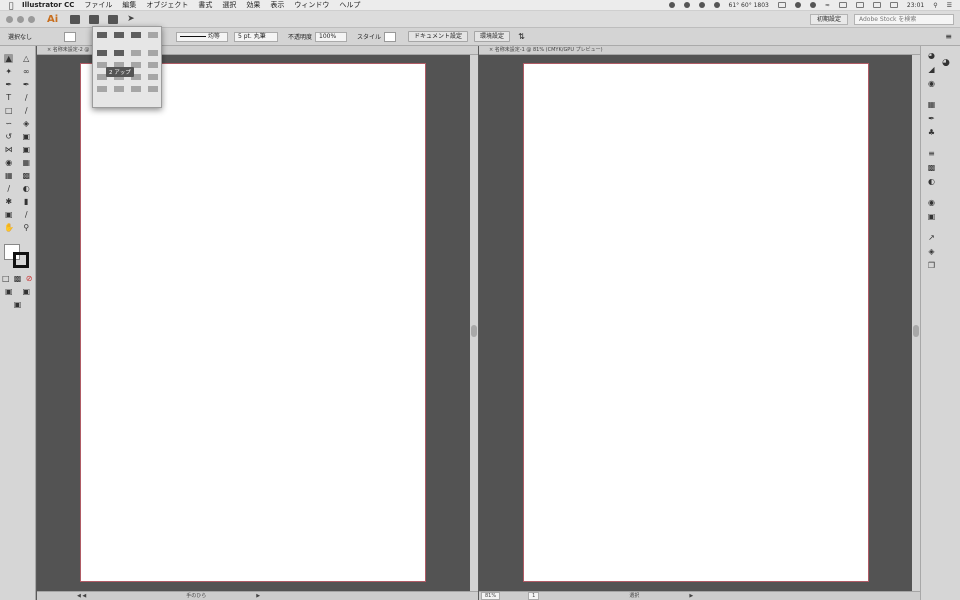  What do you see at coordinates (26, 58) in the screenshot?
I see `direct-selection-tool-icon: △` at bounding box center [26, 58].